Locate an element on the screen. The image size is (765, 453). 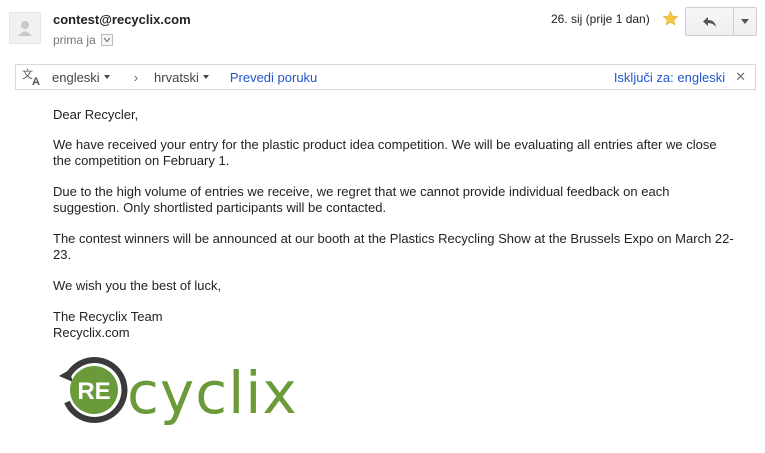
logo-word: cyclix is located at coordinates (212, 392).